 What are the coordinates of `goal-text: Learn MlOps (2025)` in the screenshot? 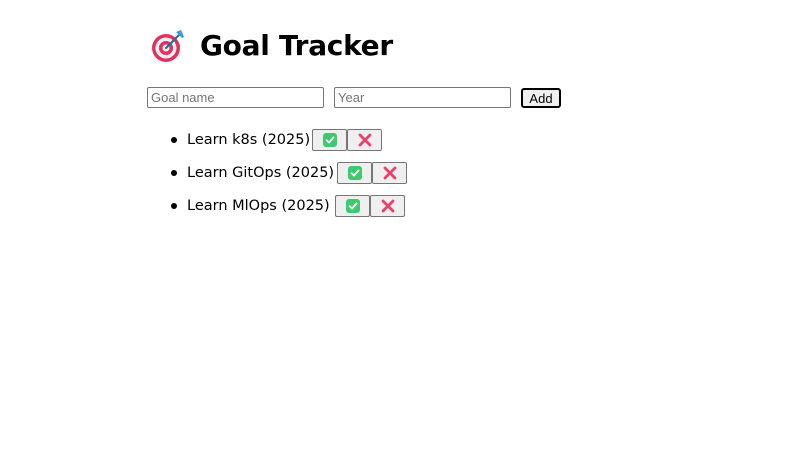 It's located at (258, 206).